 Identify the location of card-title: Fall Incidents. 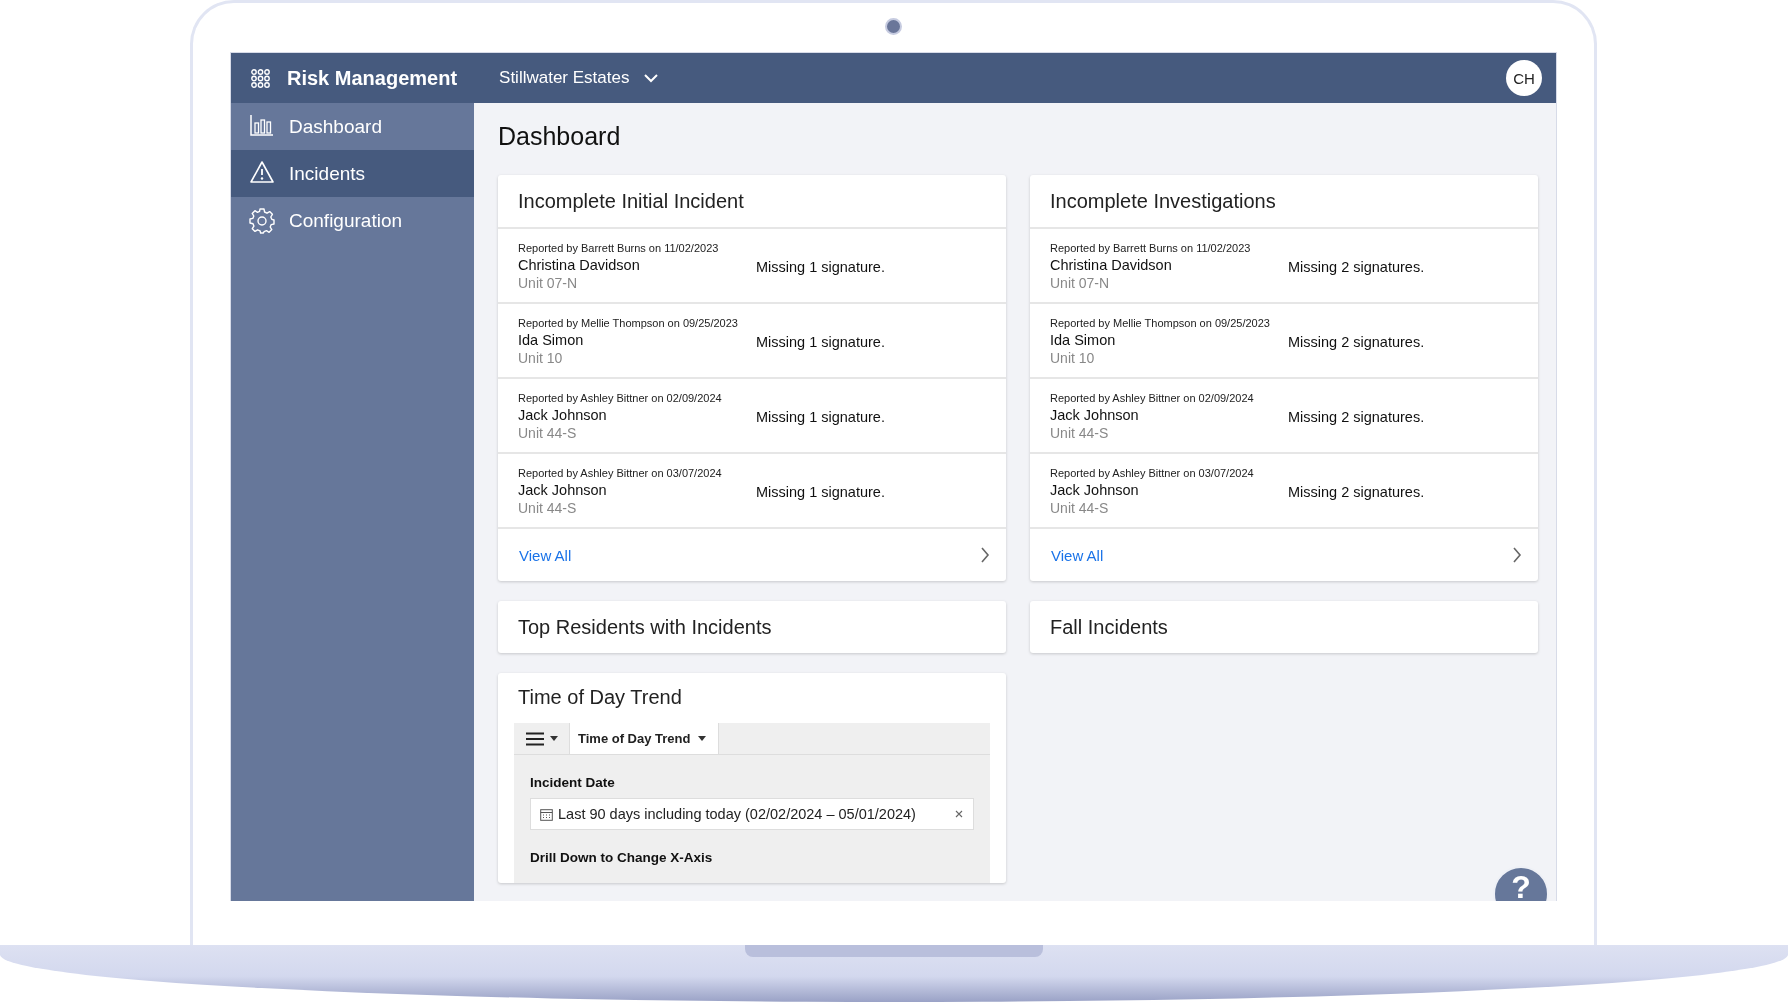
(1109, 627).